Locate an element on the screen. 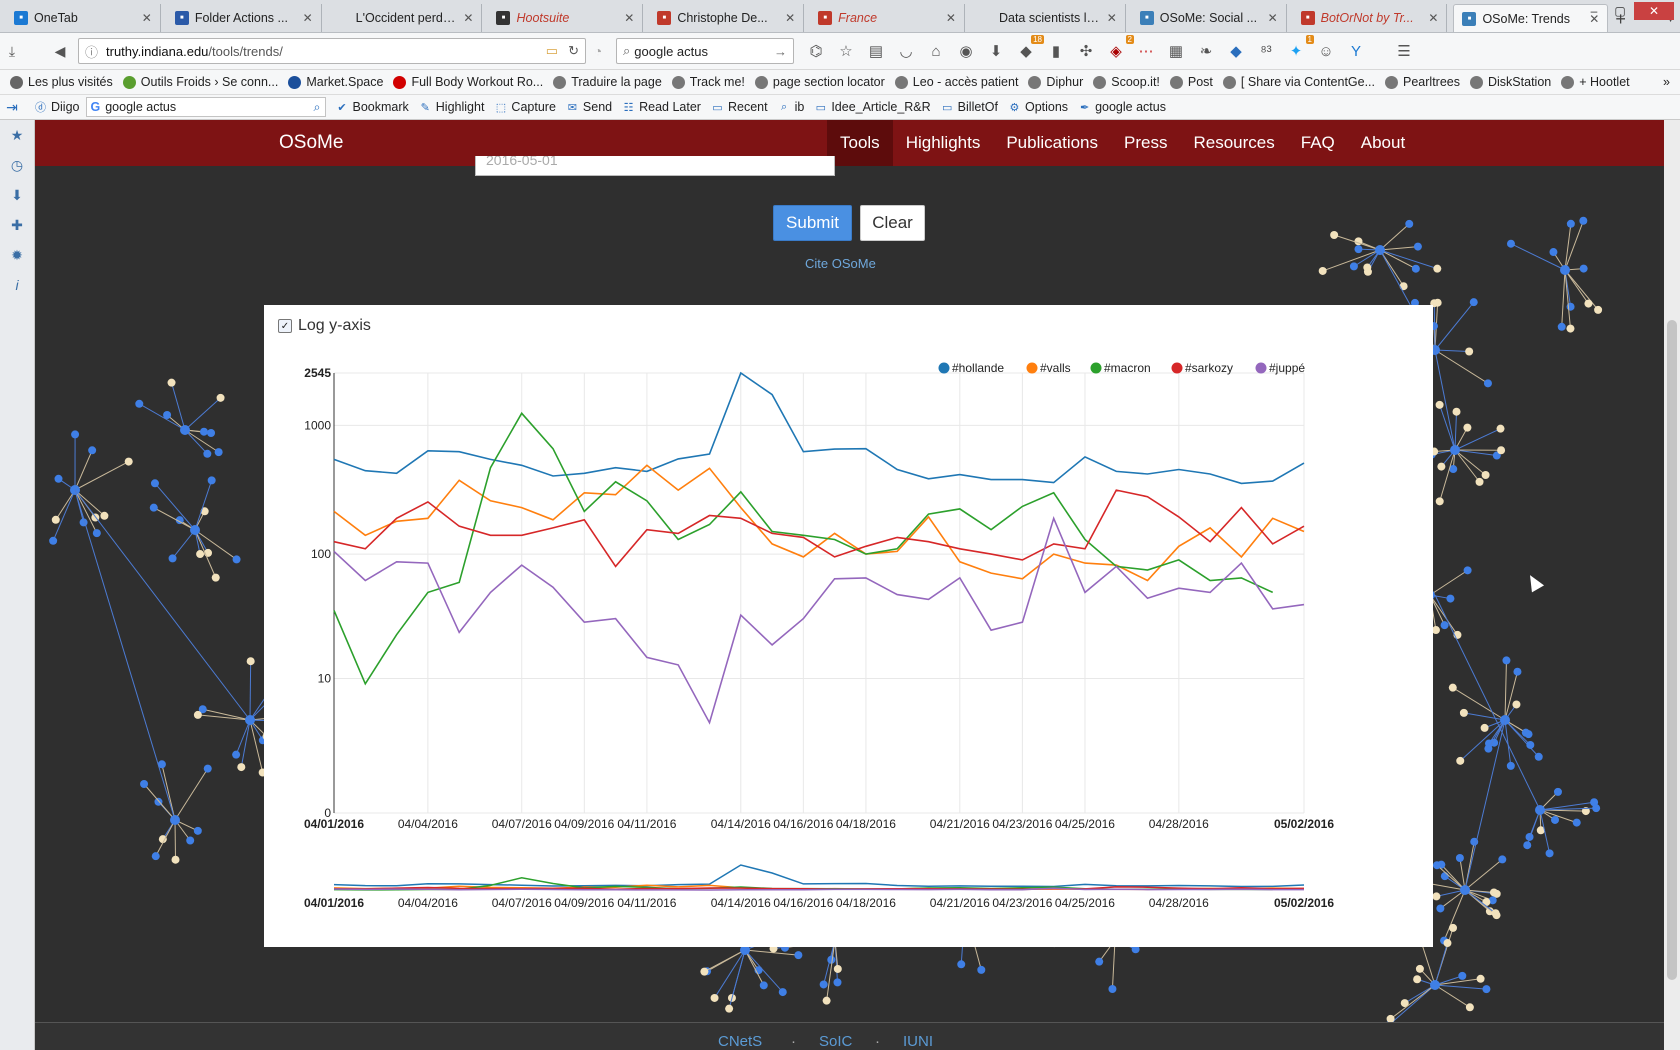  end-date-input: 2016-05-01 is located at coordinates (655, 166).